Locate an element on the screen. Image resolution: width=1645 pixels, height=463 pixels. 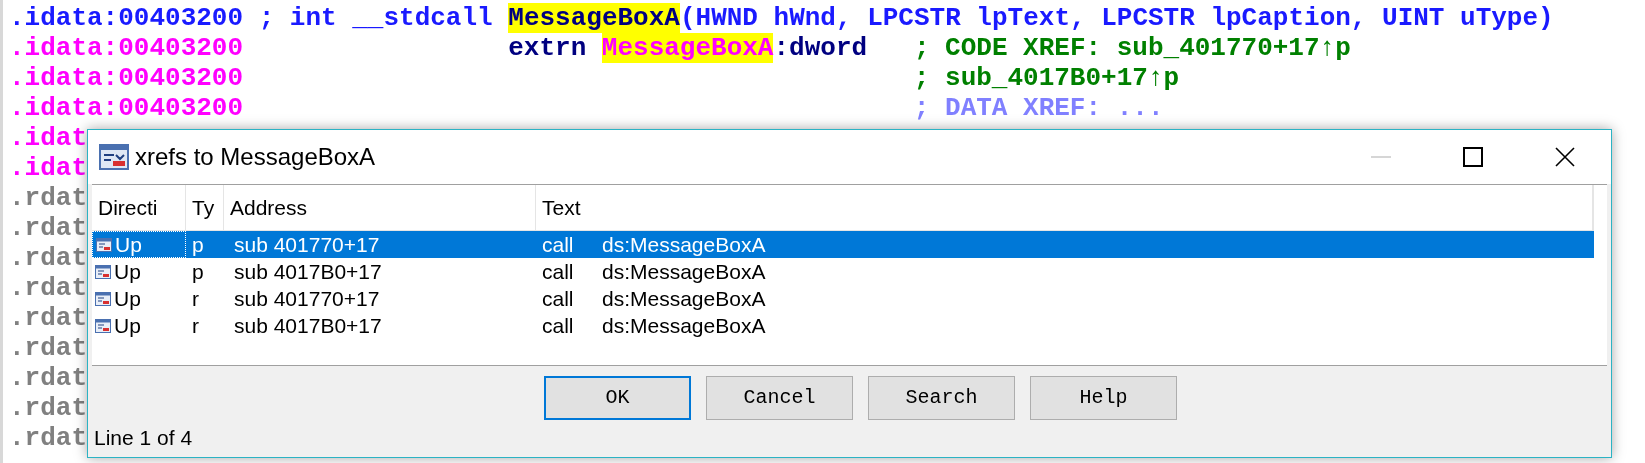
column-header: Address is located at coordinates (269, 207).